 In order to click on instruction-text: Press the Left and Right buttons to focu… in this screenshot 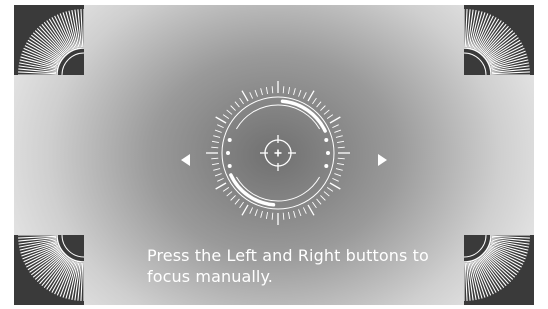, I will do `click(288, 266)`.